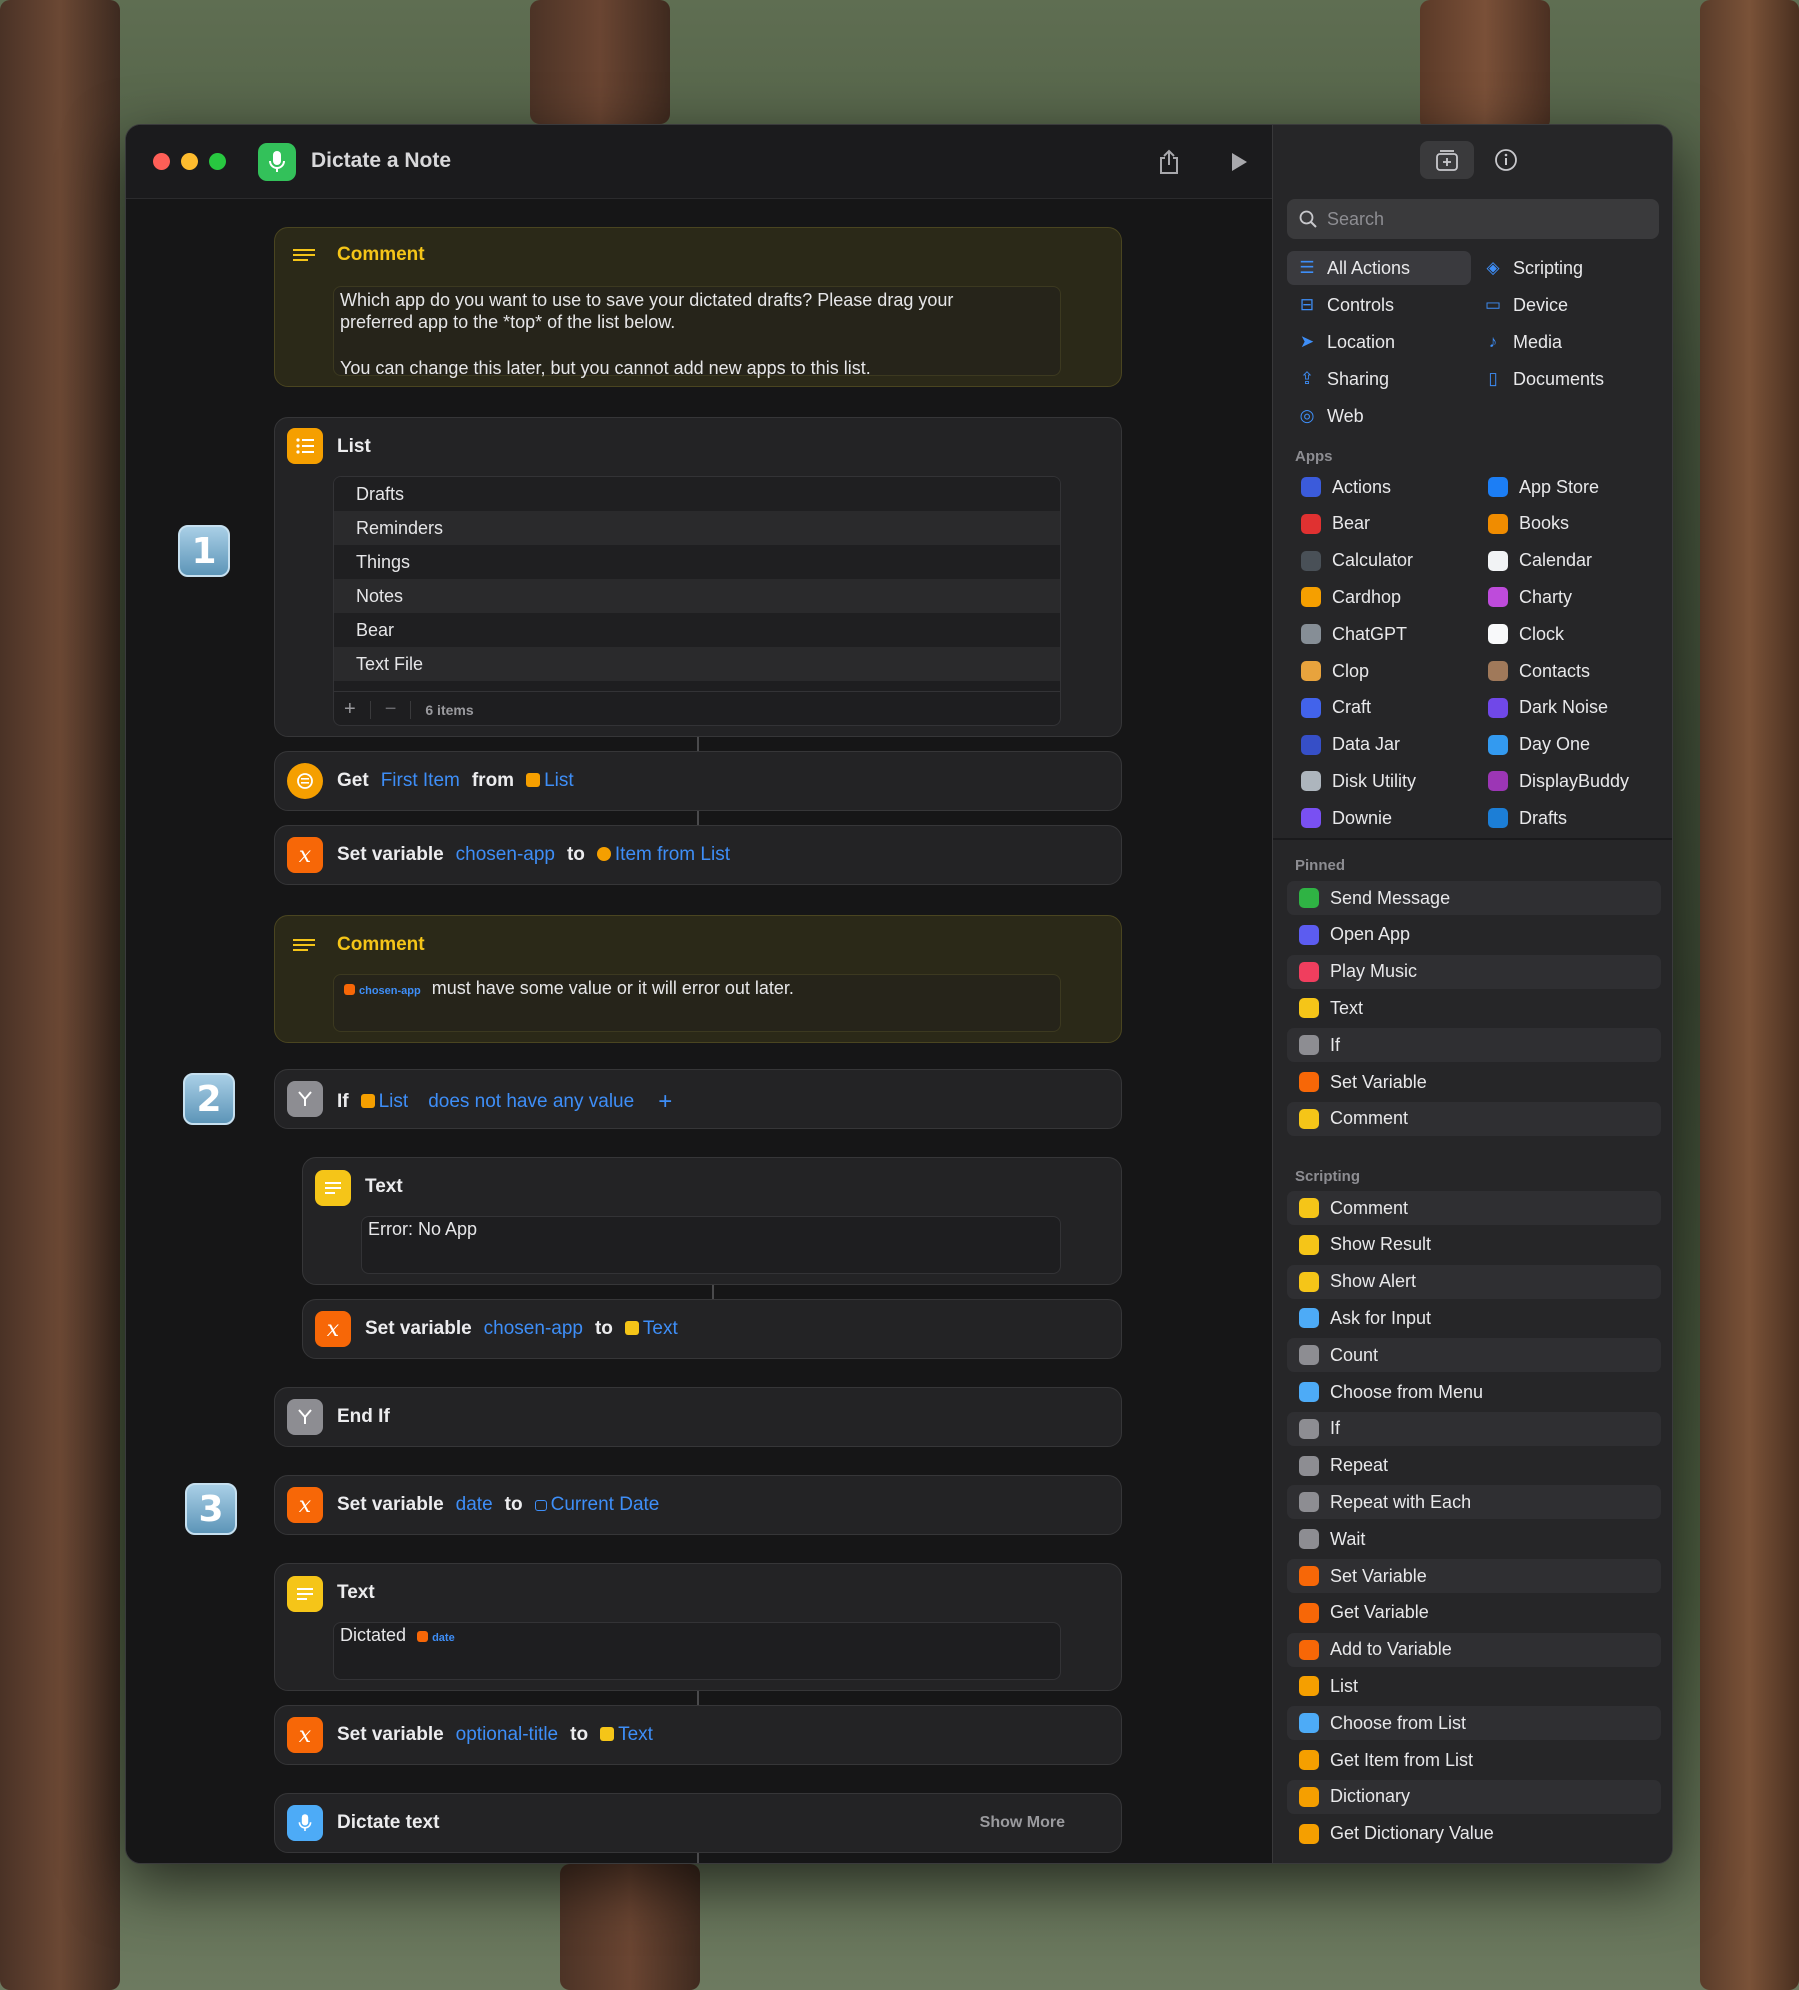 This screenshot has height=1990, width=1799. What do you see at coordinates (1474, 1834) in the screenshot?
I see `action-get-dictionary-value: Get Dictionary Value` at bounding box center [1474, 1834].